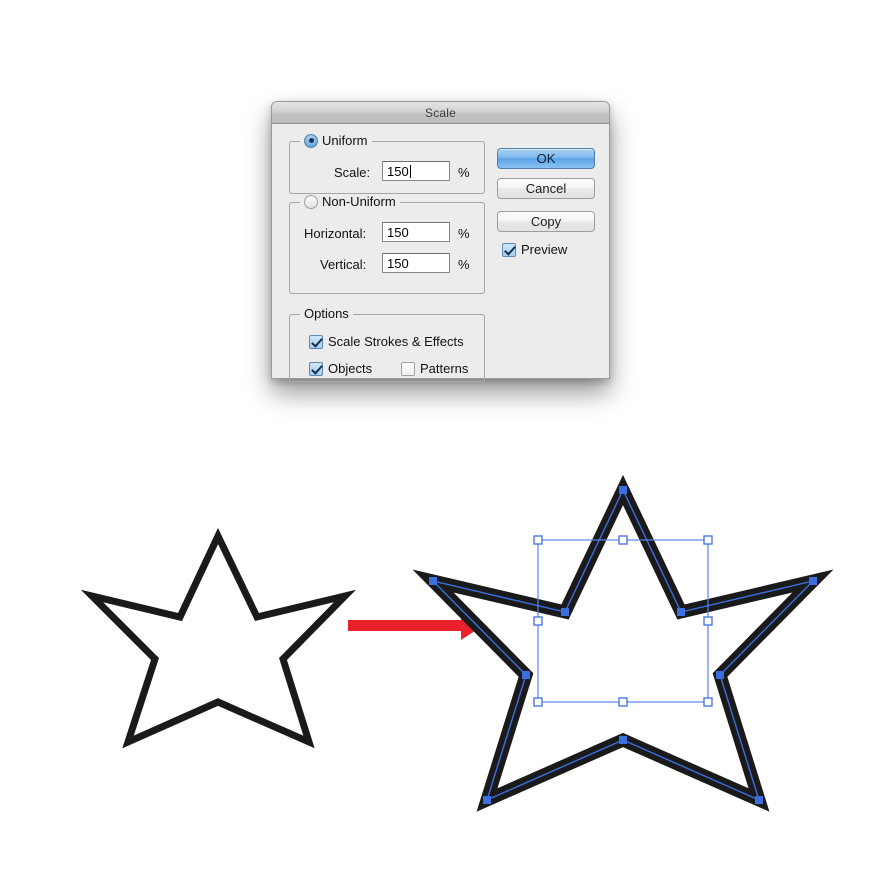 The width and height of the screenshot is (880, 880). Describe the element at coordinates (623, 702) in the screenshot. I see `handle-bottom-center` at that location.